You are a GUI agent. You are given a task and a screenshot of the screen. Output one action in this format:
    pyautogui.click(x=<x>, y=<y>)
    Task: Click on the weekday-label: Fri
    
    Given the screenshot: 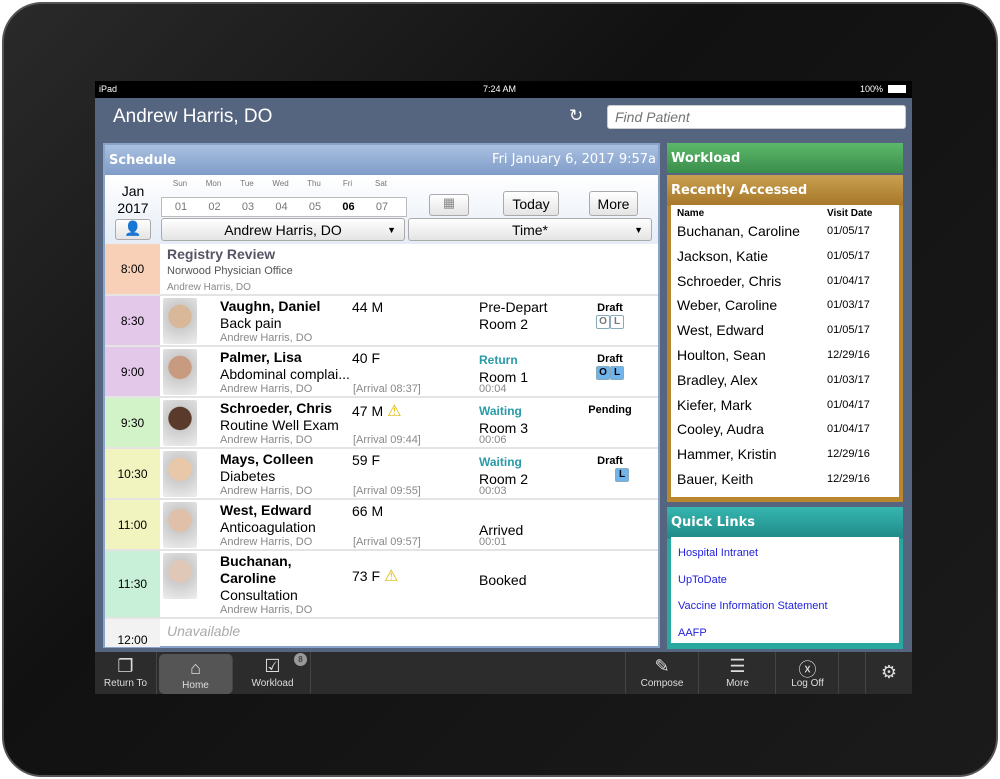 What is the action you would take?
    pyautogui.click(x=347, y=183)
    